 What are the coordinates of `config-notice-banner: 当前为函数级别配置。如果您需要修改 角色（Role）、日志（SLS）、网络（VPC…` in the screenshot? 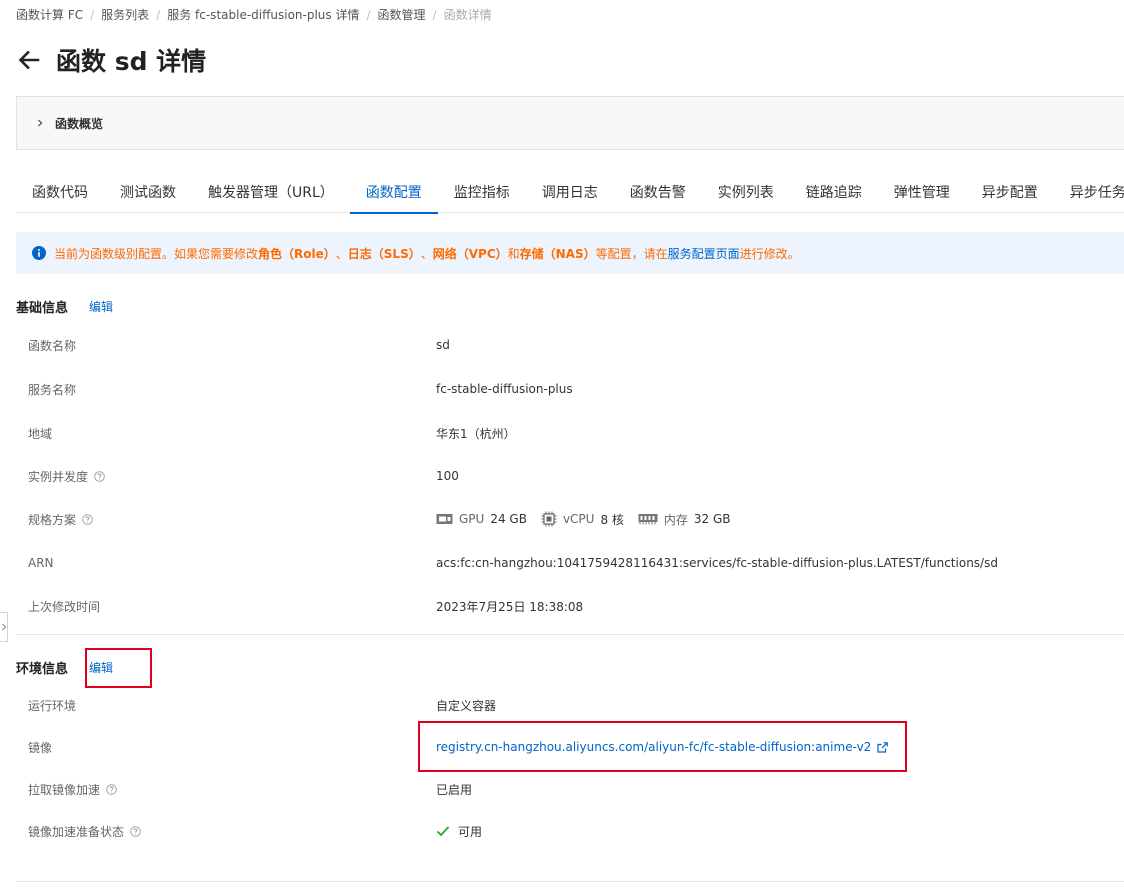 It's located at (570, 253).